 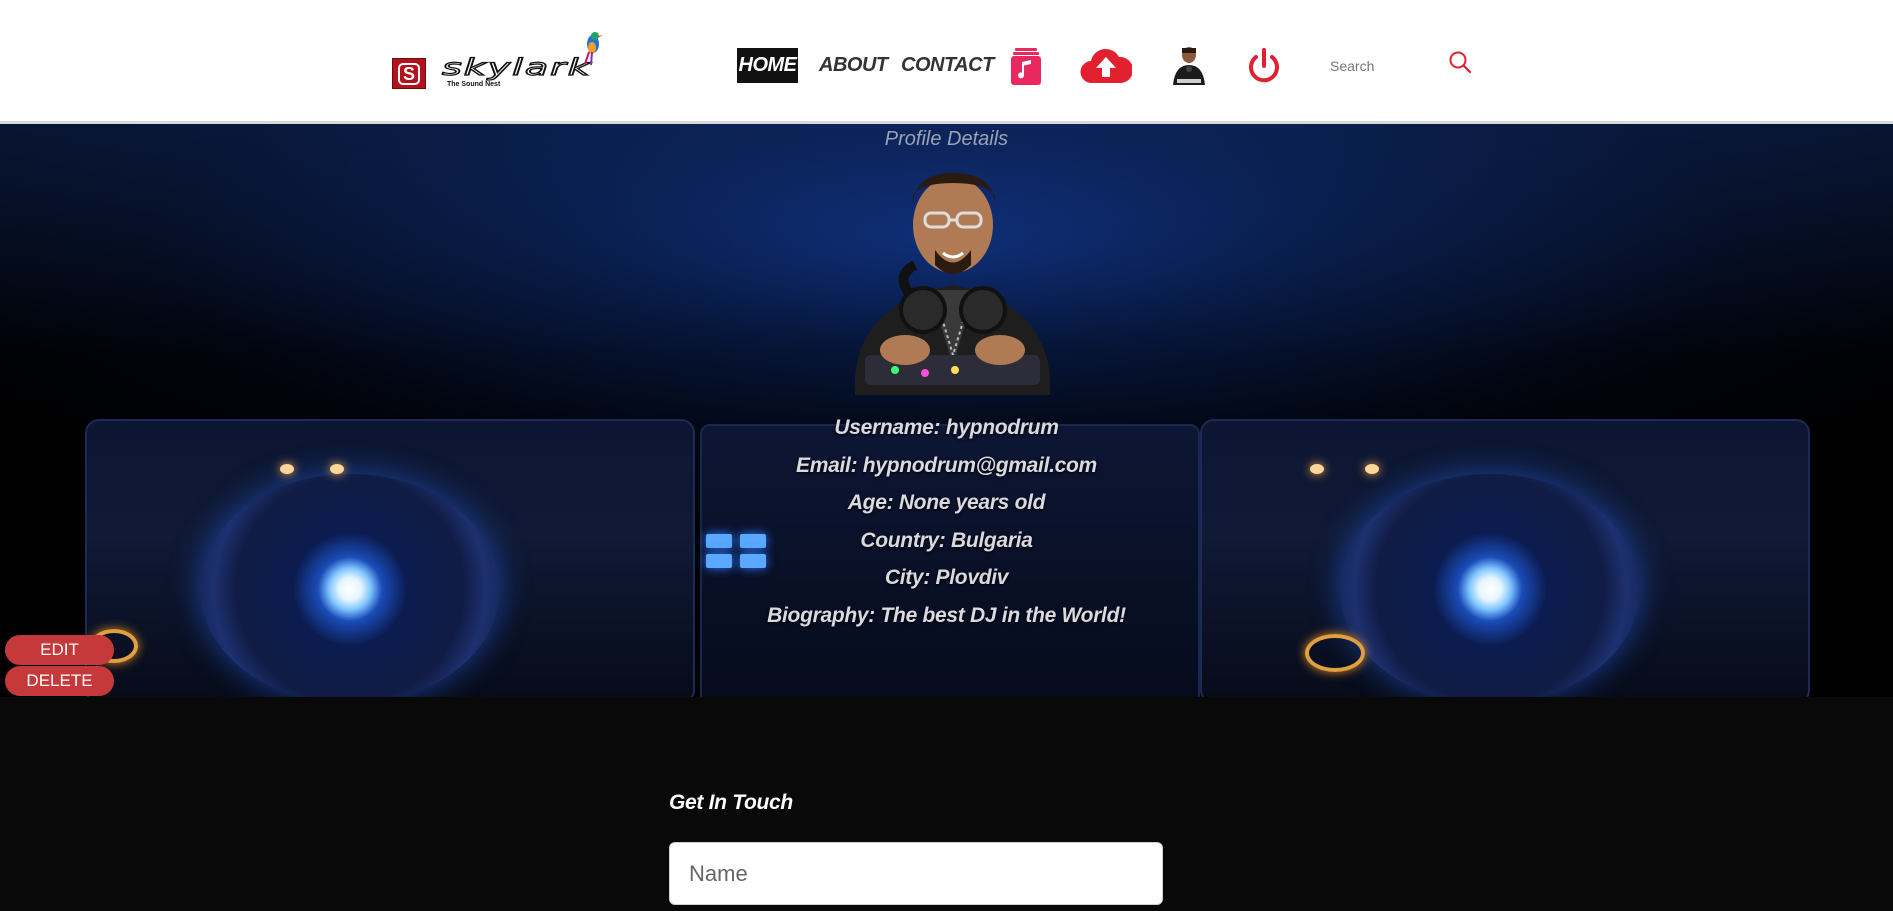 I want to click on profile-biography: Biography: The best DJ in the World!, so click(x=946, y=615).